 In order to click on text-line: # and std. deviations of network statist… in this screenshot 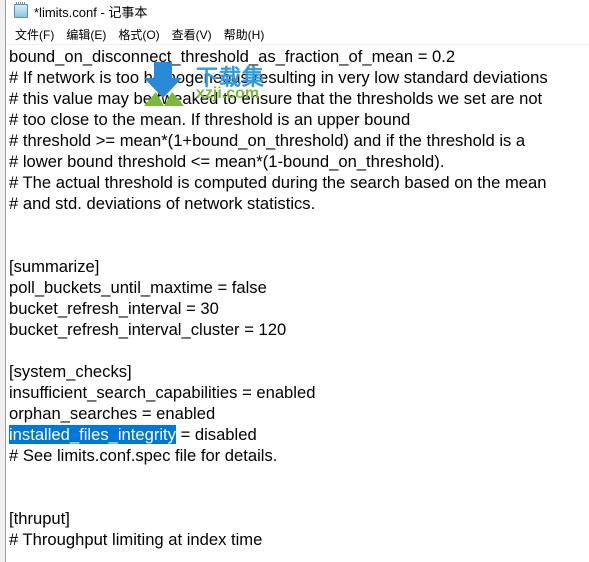, I will do `click(162, 203)`.